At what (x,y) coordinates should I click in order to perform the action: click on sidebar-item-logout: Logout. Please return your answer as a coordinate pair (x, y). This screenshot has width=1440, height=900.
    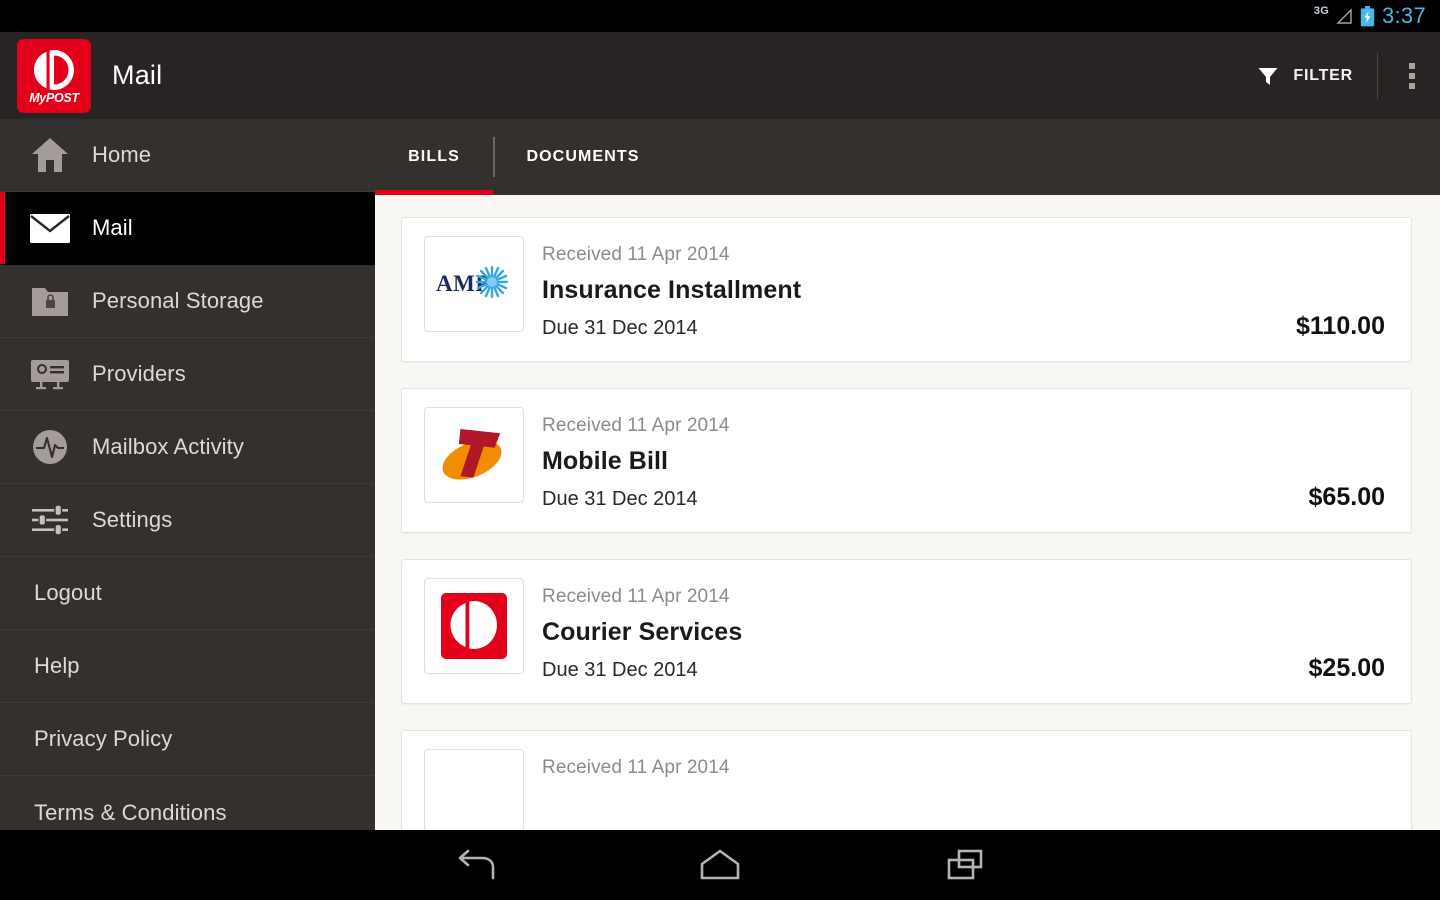
    Looking at the image, I should click on (187, 593).